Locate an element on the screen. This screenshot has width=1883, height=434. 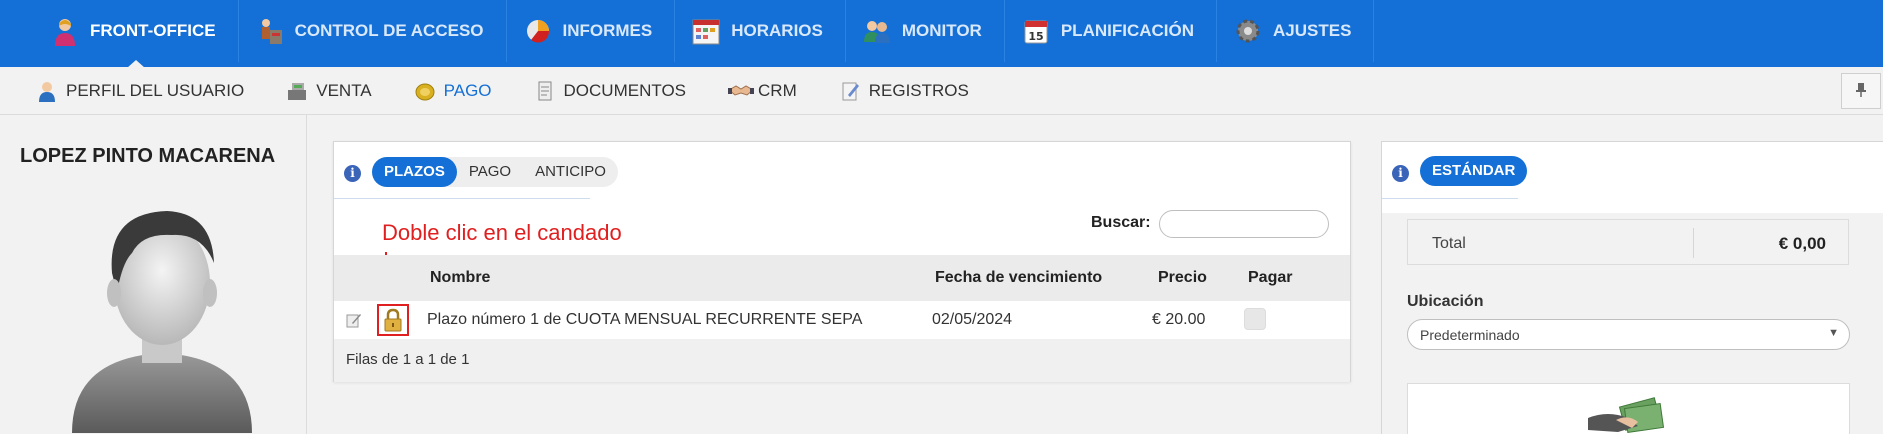
pin-icon is located at coordinates (1861, 91).